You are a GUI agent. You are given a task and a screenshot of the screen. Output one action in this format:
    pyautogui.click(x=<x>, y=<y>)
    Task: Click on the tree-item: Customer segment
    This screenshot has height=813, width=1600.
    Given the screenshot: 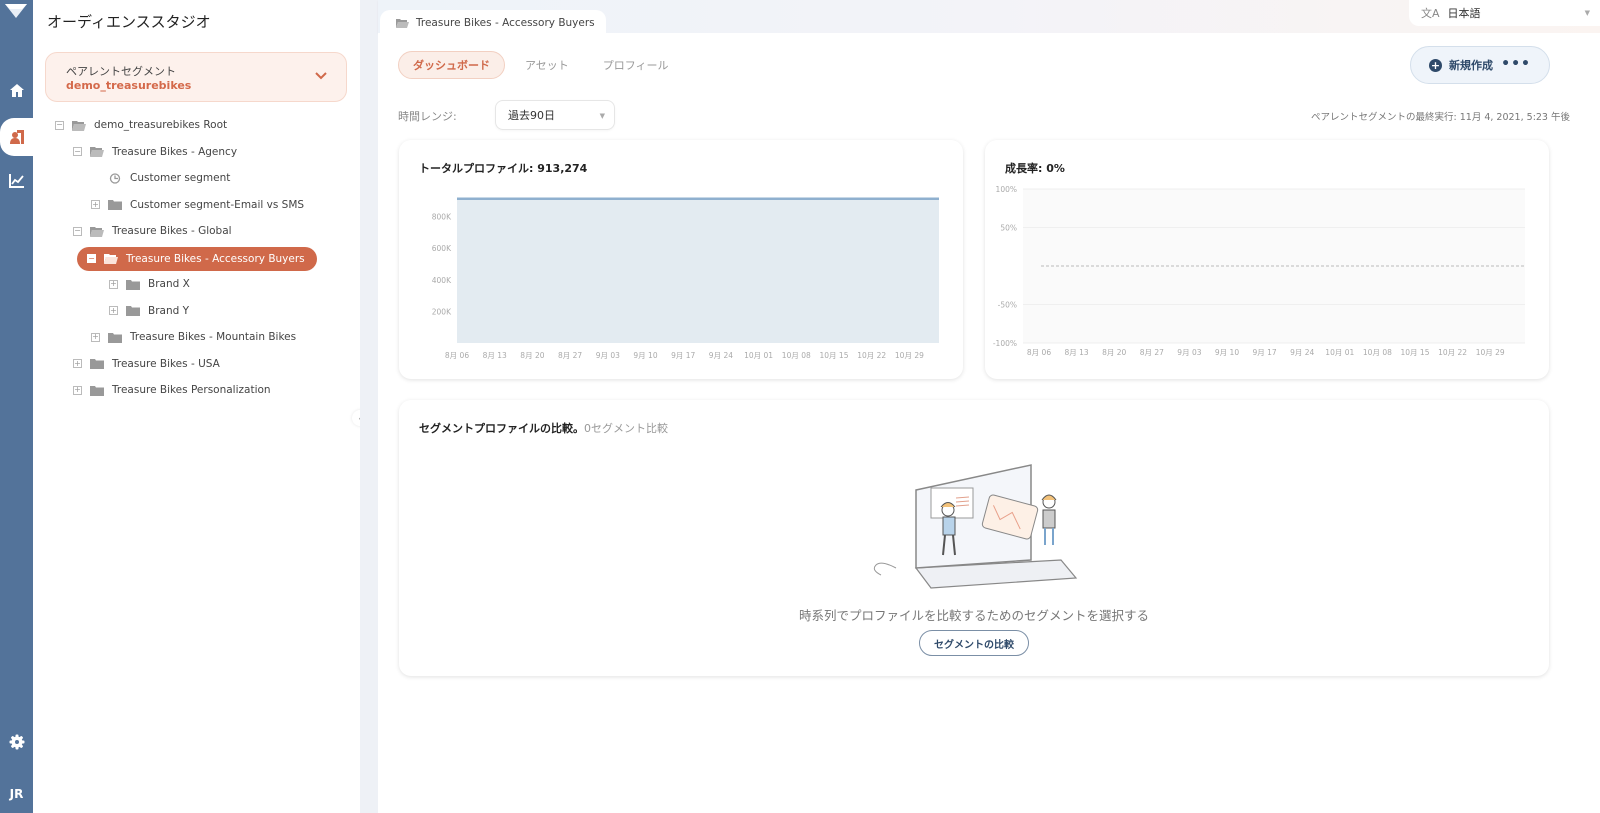 What is the action you would take?
    pyautogui.click(x=160, y=178)
    